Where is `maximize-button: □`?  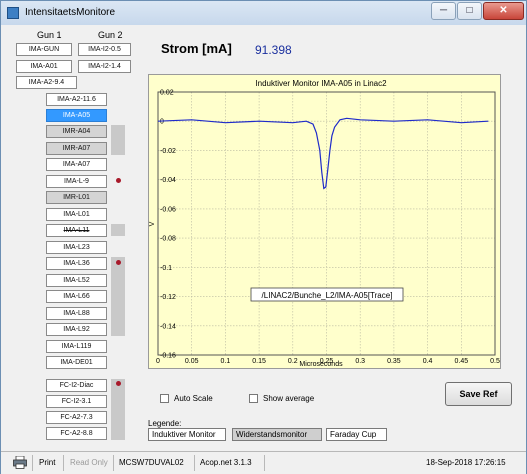
maximize-button: □ is located at coordinates (469, 11).